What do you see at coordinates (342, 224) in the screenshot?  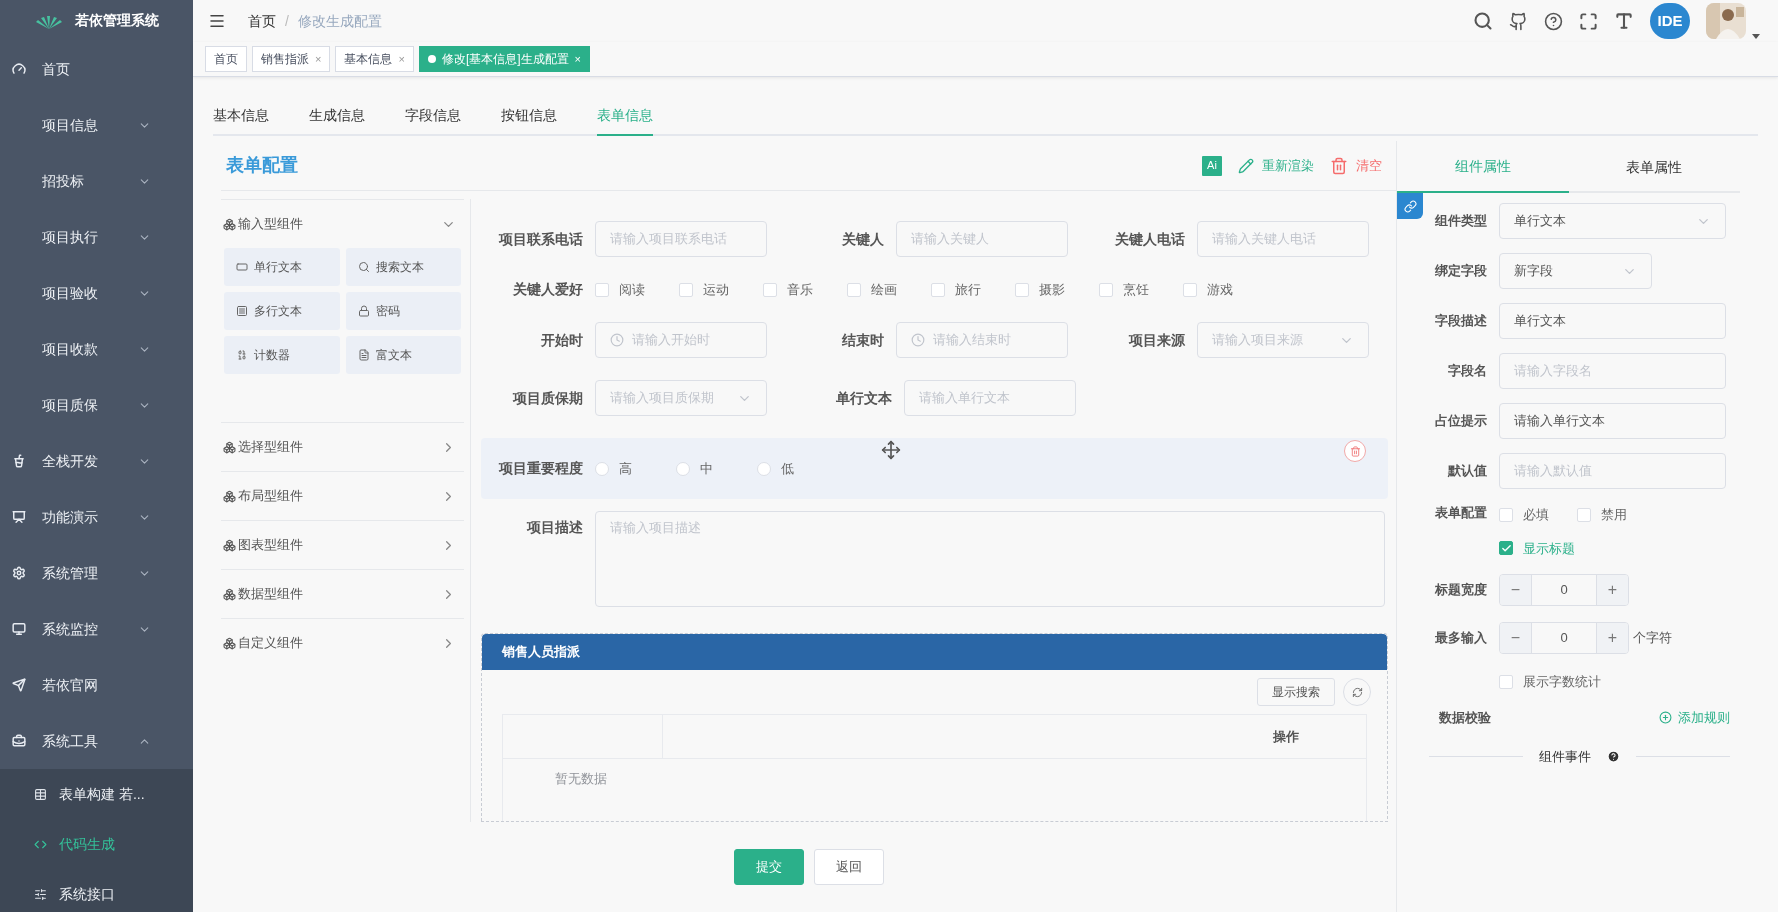 I see `component-group-header: 输入型组件` at bounding box center [342, 224].